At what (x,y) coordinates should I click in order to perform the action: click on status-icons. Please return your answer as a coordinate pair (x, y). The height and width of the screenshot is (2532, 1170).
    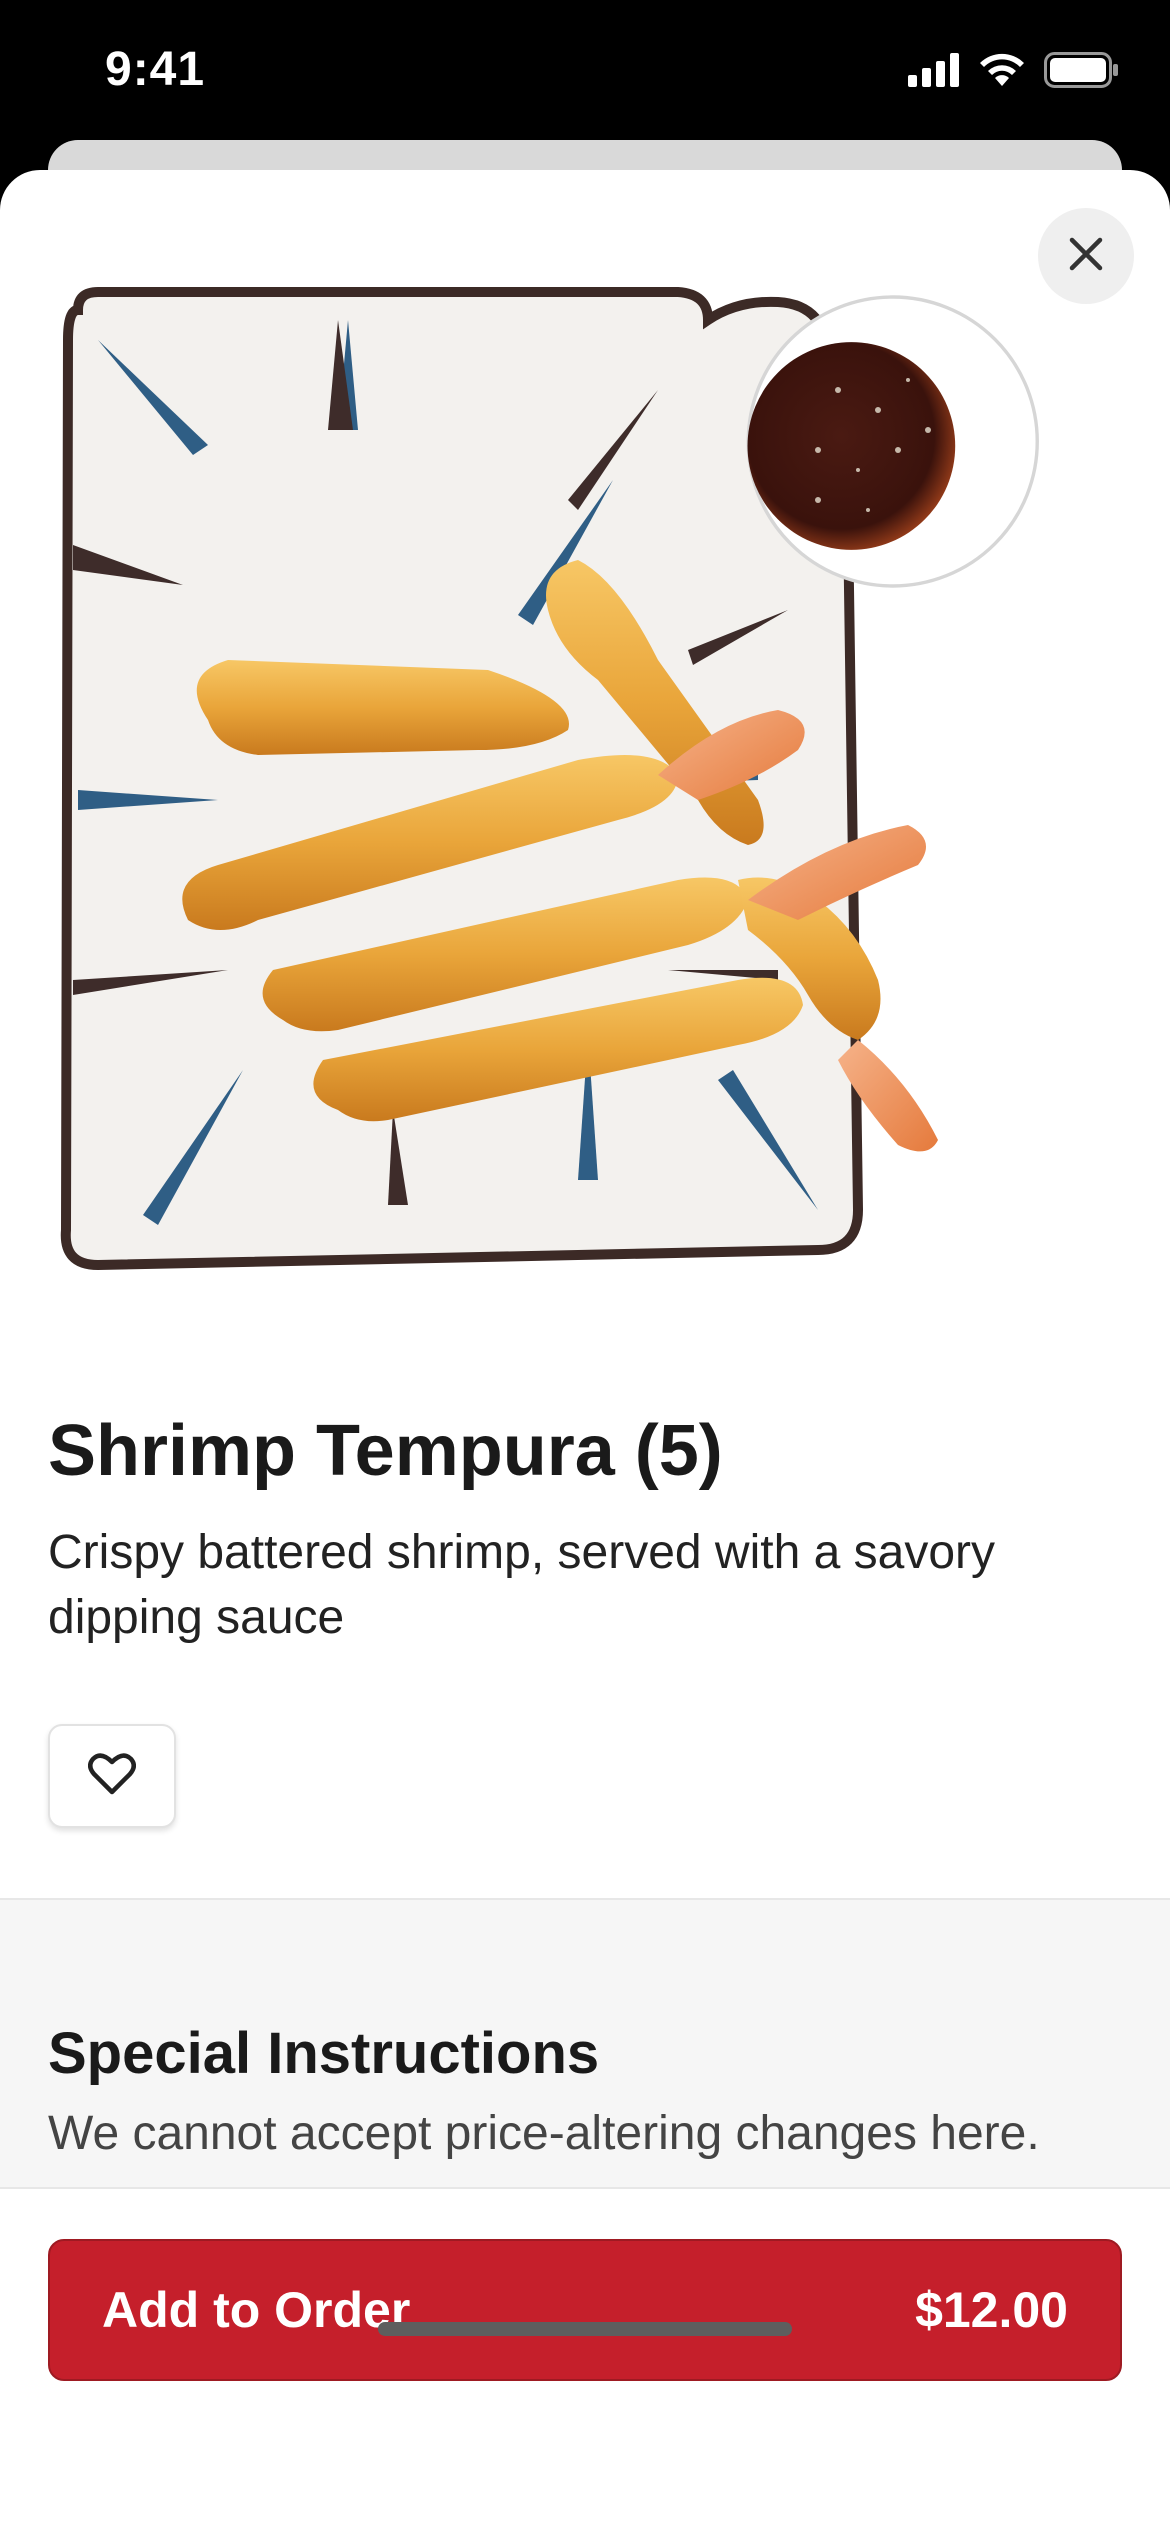
    Looking at the image, I should click on (1014, 72).